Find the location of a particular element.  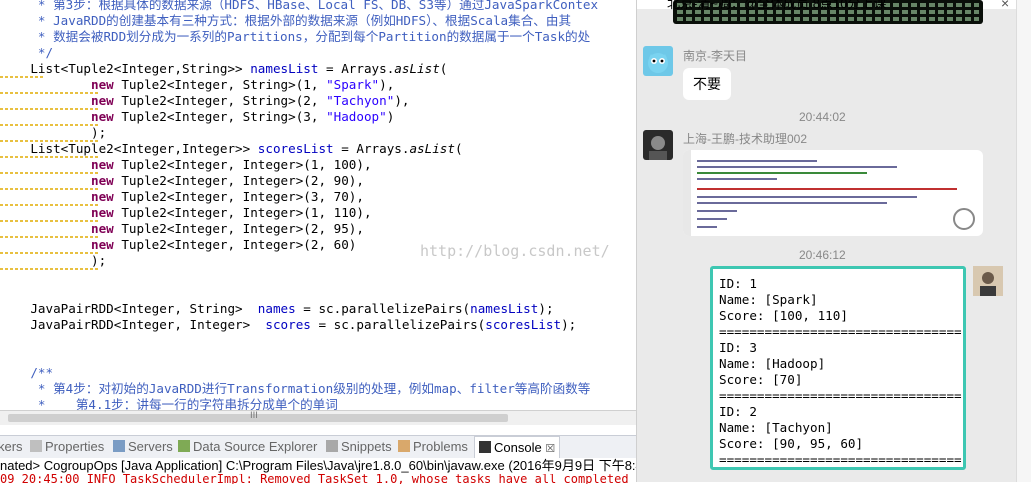

code-token: Tuple2<Integer, Integer>(3, 70), is located at coordinates (238, 196).